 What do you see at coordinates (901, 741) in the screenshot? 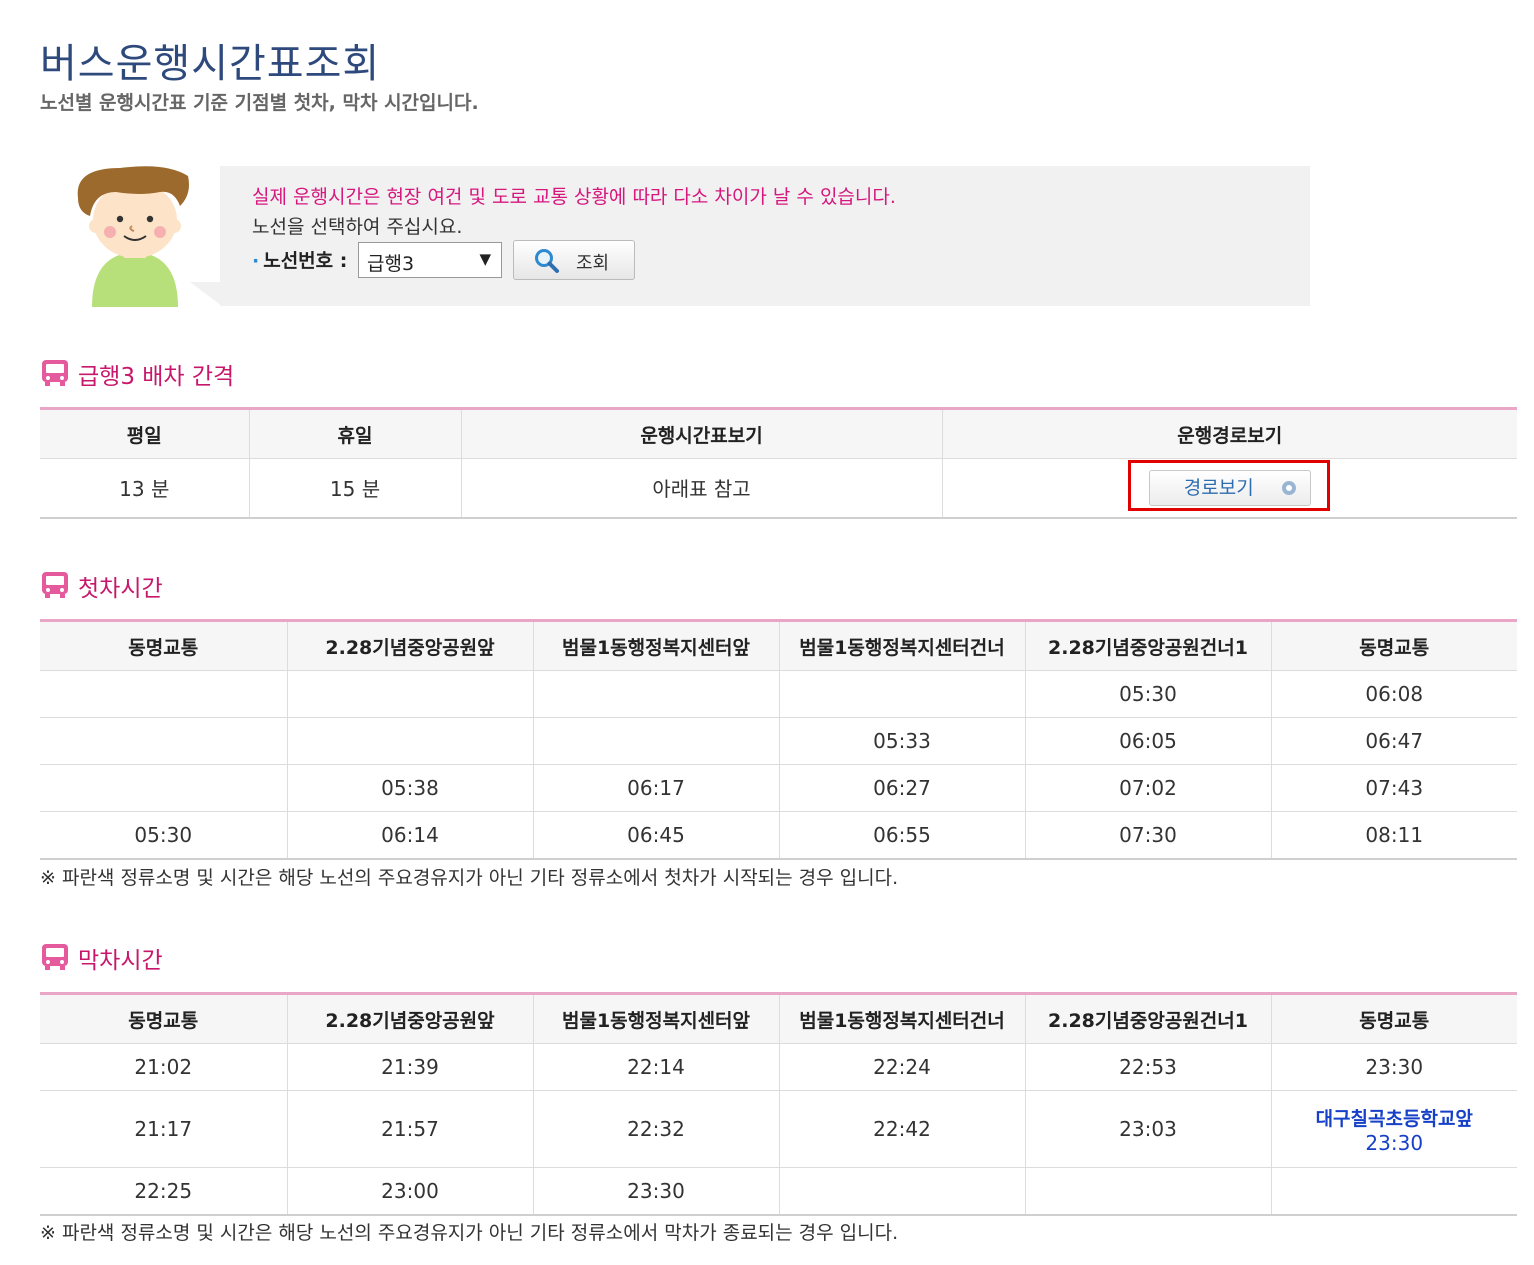
I see `time-cell: 05:33` at bounding box center [901, 741].